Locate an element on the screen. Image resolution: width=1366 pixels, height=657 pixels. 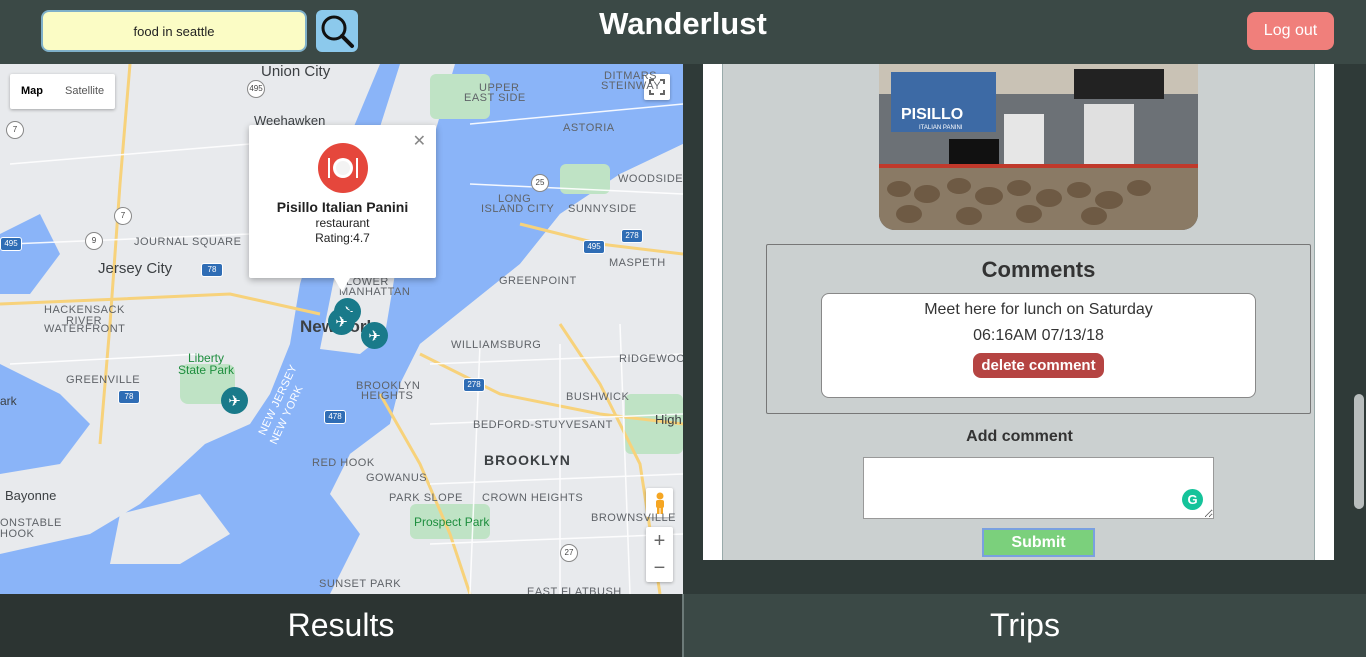
map-label: WILLIAMSBURG is located at coordinates (496, 345).